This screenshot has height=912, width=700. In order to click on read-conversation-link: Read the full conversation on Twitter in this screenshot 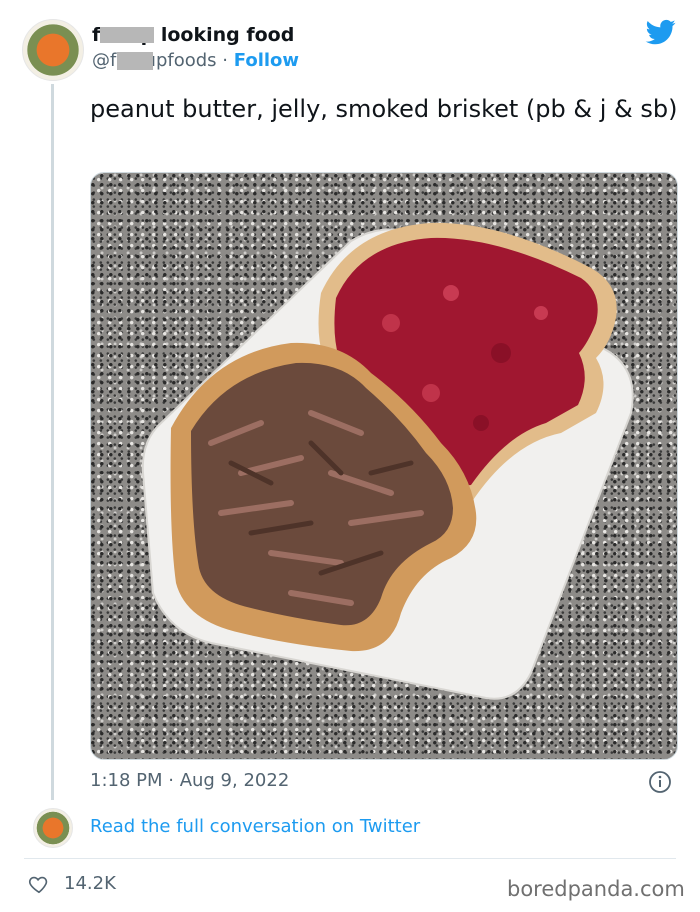, I will do `click(255, 827)`.